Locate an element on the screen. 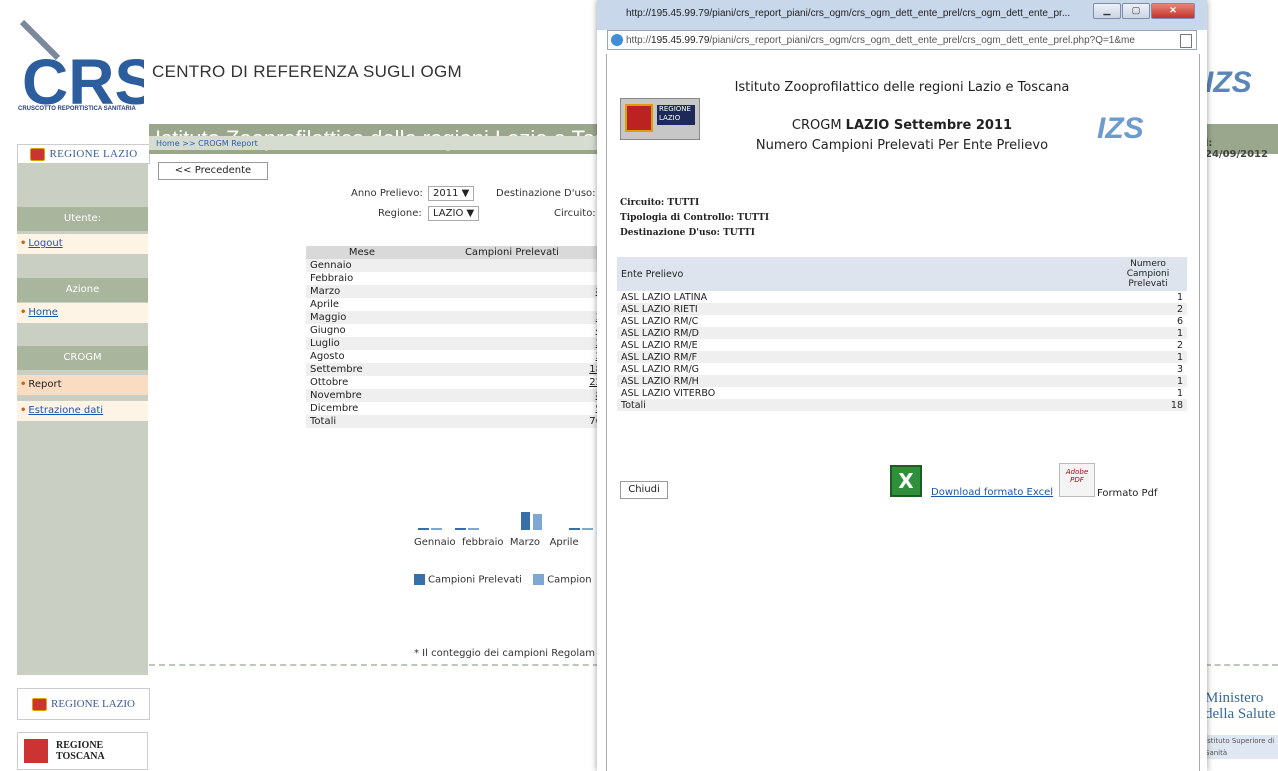 This screenshot has width=1278, height=771. column-header: Campioni Prelevati is located at coordinates (511, 252).